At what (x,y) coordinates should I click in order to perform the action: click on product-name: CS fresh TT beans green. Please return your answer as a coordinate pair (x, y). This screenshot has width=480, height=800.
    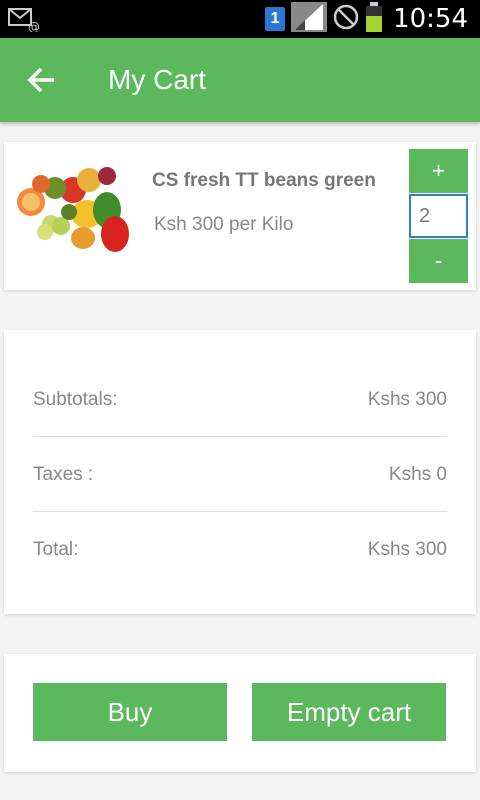
    Looking at the image, I should click on (264, 180).